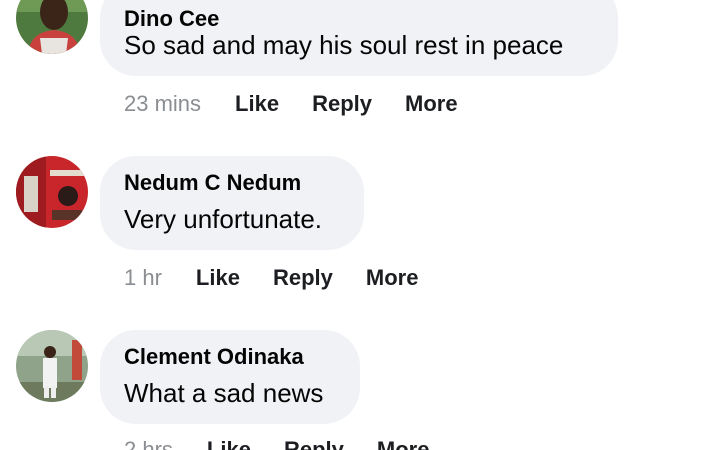 The image size is (720, 450). I want to click on comment-text: What a sad news, so click(224, 393).